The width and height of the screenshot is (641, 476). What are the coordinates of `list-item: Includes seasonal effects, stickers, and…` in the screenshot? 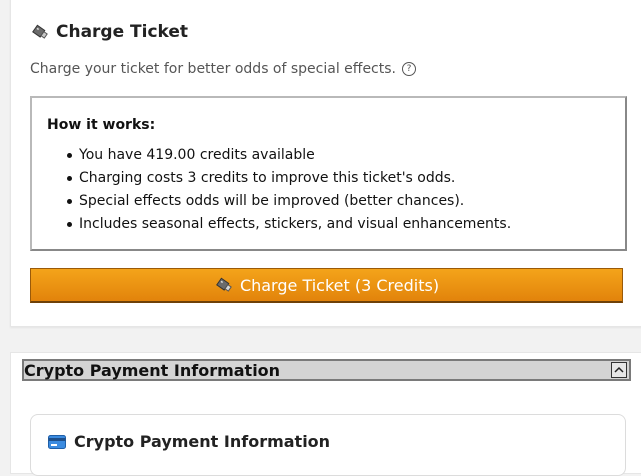 It's located at (288, 224).